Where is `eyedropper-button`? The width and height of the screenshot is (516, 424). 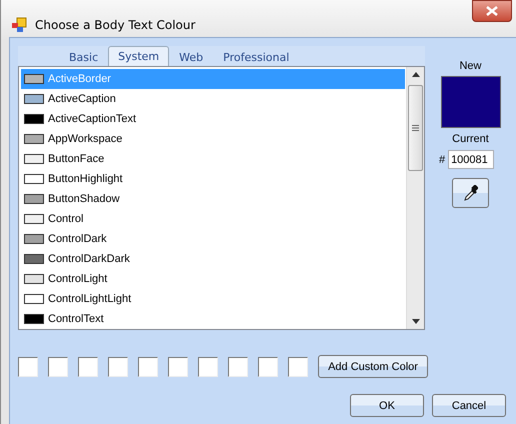 eyedropper-button is located at coordinates (470, 193).